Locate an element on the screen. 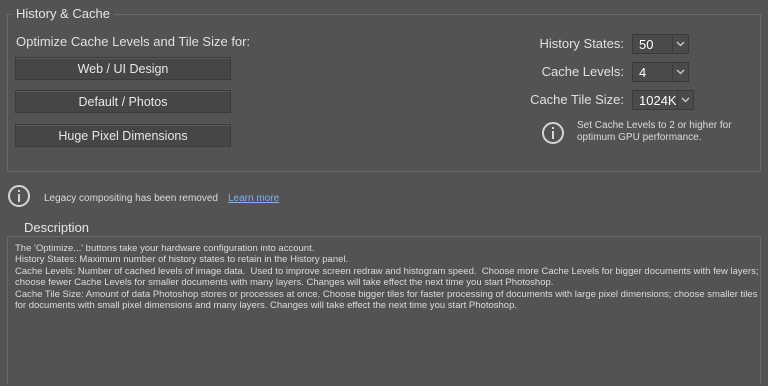  cache-levels-value: 4 is located at coordinates (643, 72).